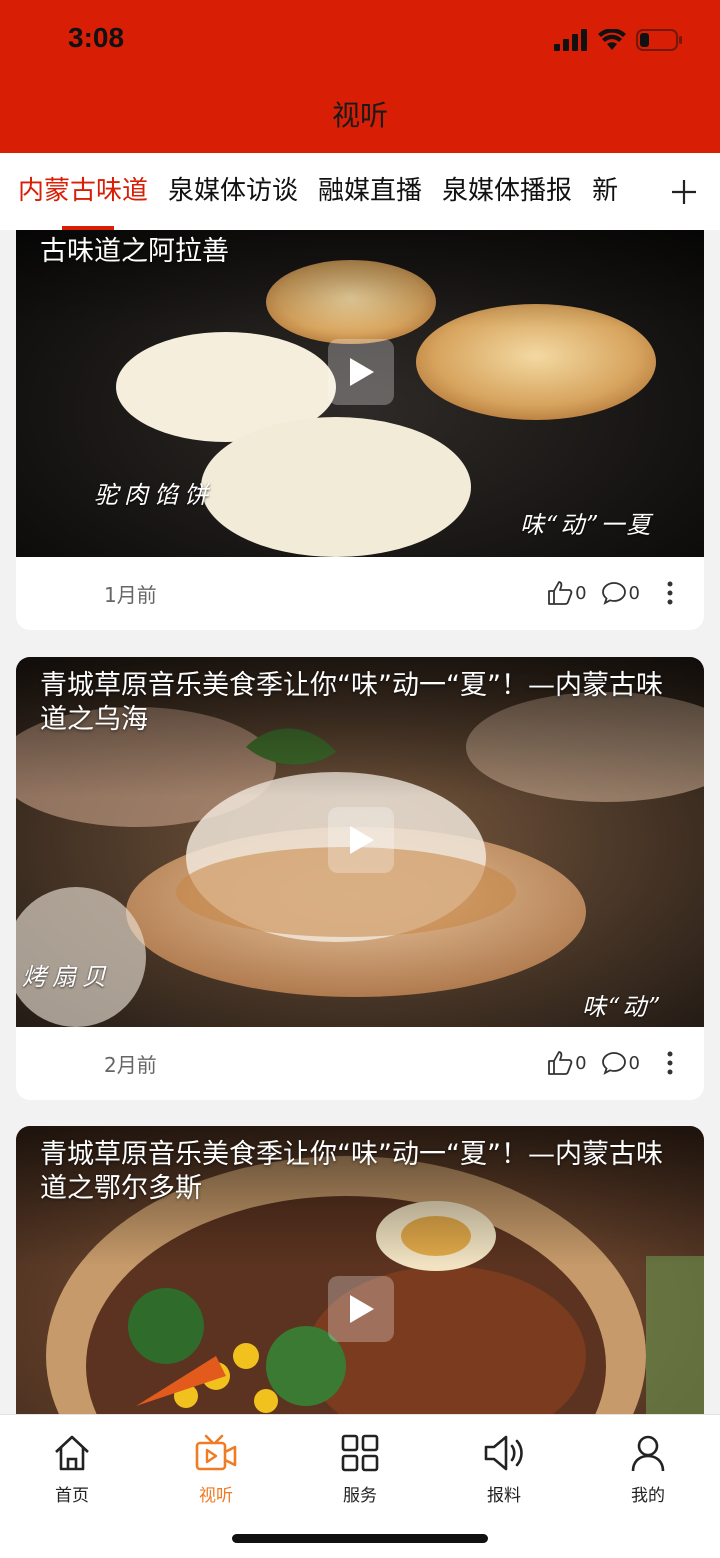 This screenshot has width=720, height=1558. Describe the element at coordinates (648, 1453) in the screenshot. I see `user-icon` at that location.